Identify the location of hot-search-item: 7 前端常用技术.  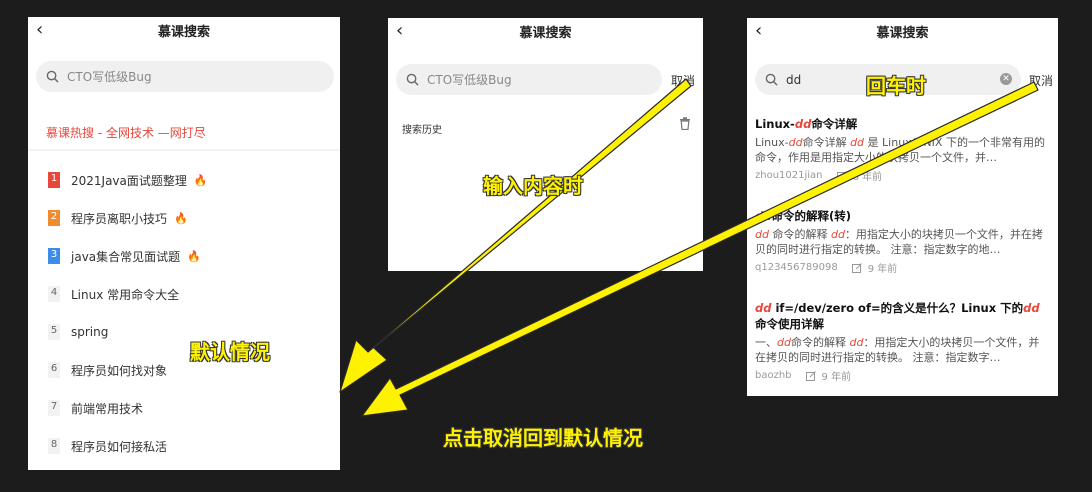
(184, 408).